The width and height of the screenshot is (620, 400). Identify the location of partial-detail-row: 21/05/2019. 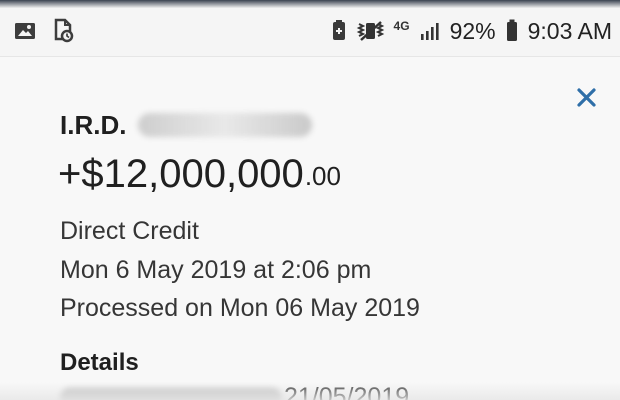
(240, 391).